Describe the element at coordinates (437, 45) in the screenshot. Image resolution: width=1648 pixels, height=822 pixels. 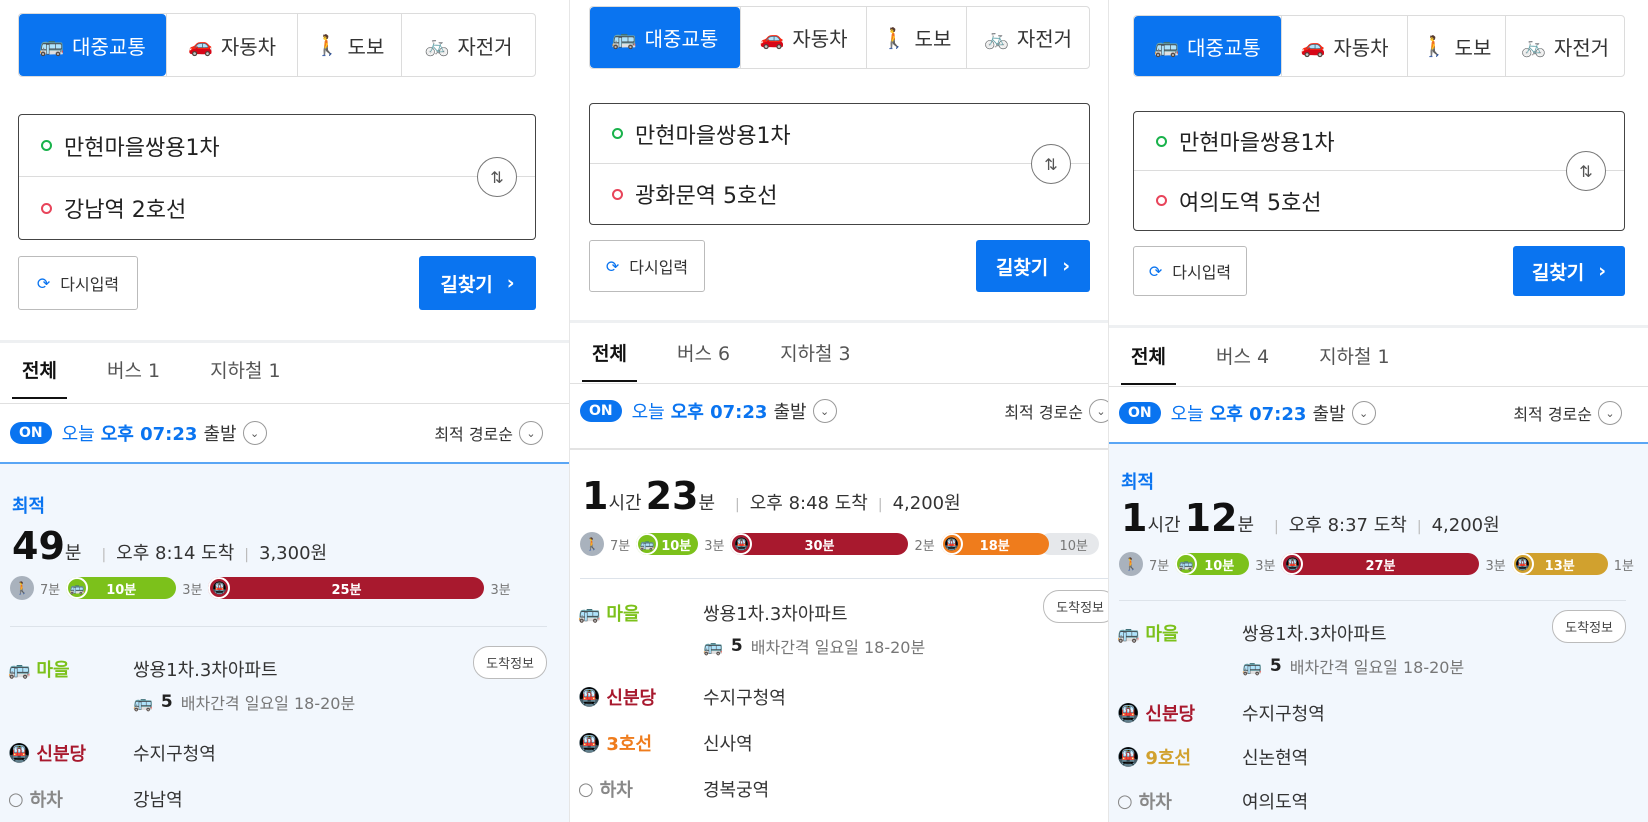
I see `bike-icon: 🚲` at that location.